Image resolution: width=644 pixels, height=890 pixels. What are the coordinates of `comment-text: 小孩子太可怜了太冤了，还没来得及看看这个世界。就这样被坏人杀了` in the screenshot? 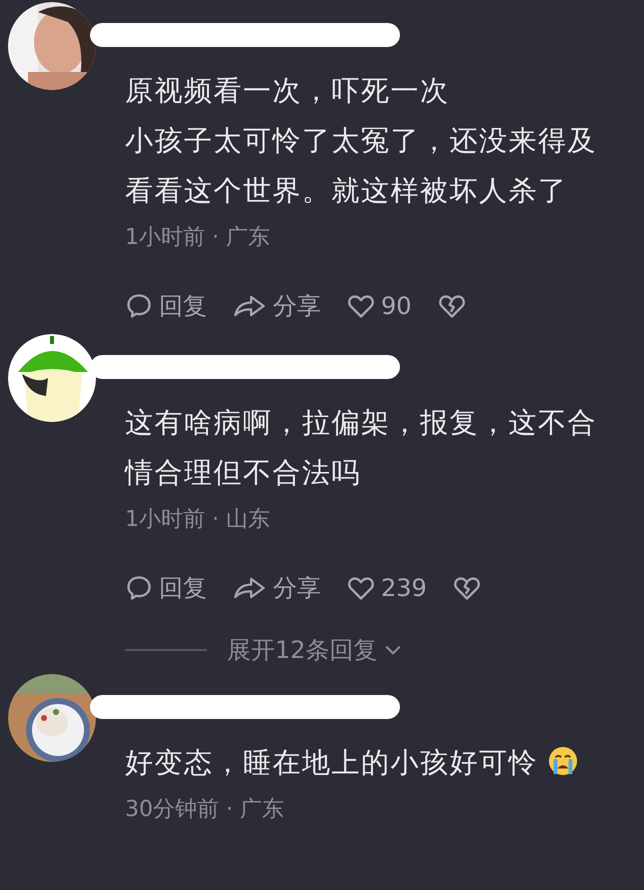 It's located at (361, 166).